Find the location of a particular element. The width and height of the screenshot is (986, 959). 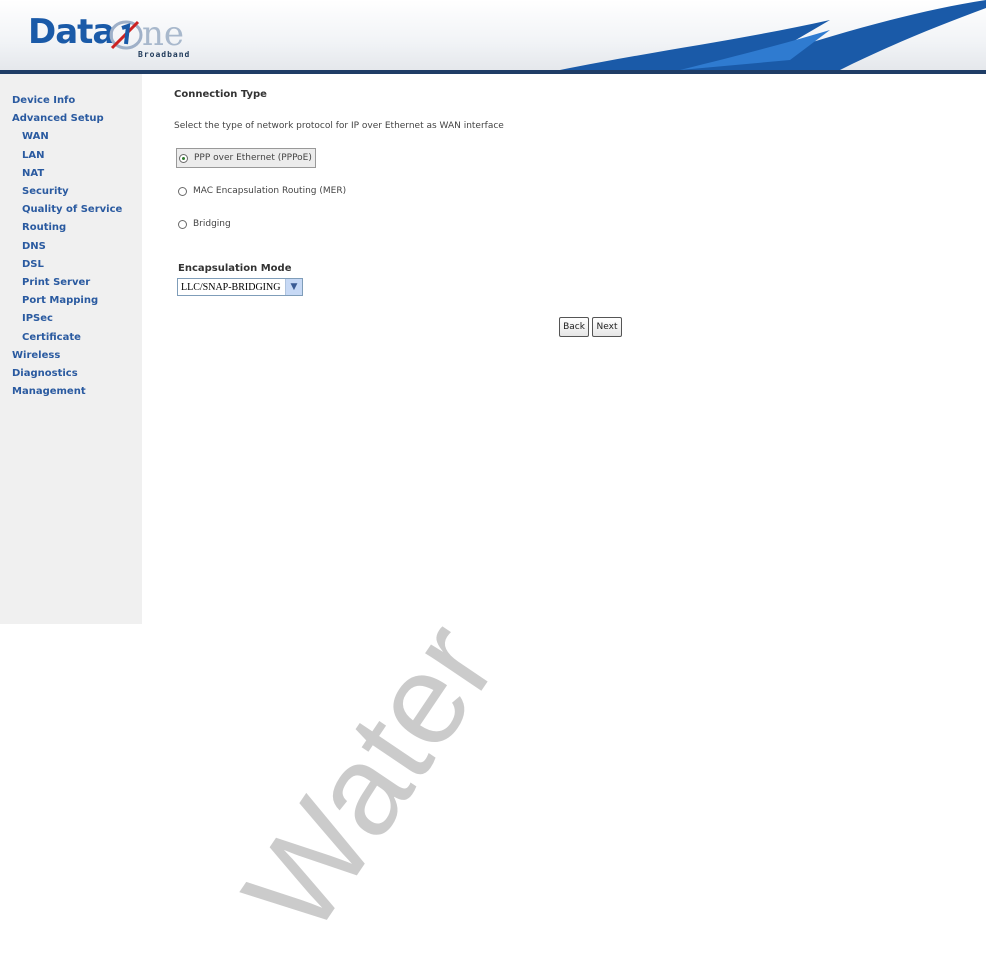

sidebar-item-dsl: DSL is located at coordinates (71, 265).